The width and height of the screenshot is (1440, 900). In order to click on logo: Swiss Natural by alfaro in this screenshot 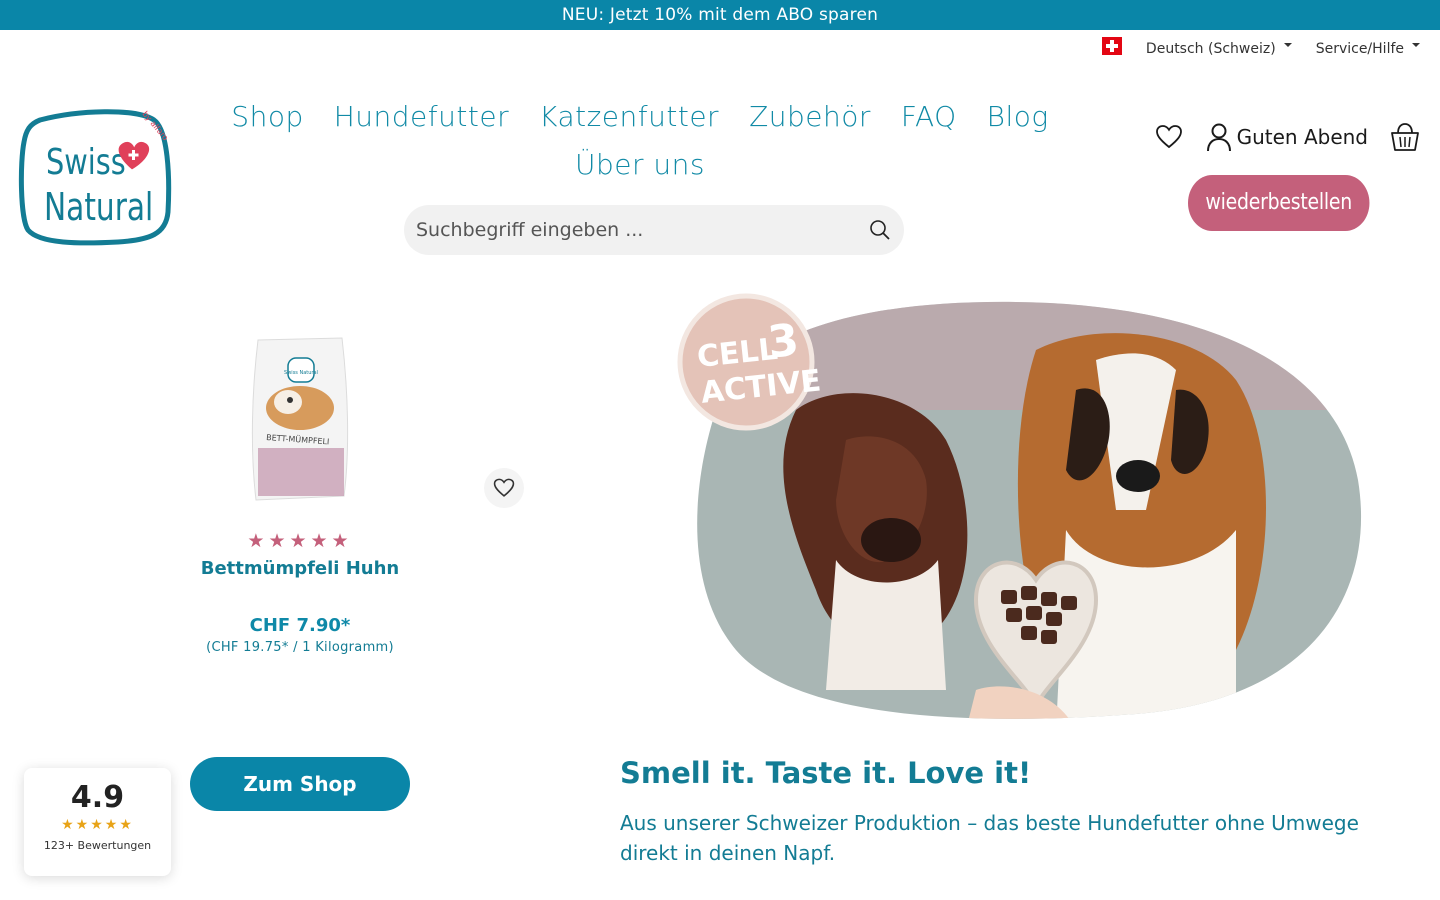, I will do `click(95, 176)`.